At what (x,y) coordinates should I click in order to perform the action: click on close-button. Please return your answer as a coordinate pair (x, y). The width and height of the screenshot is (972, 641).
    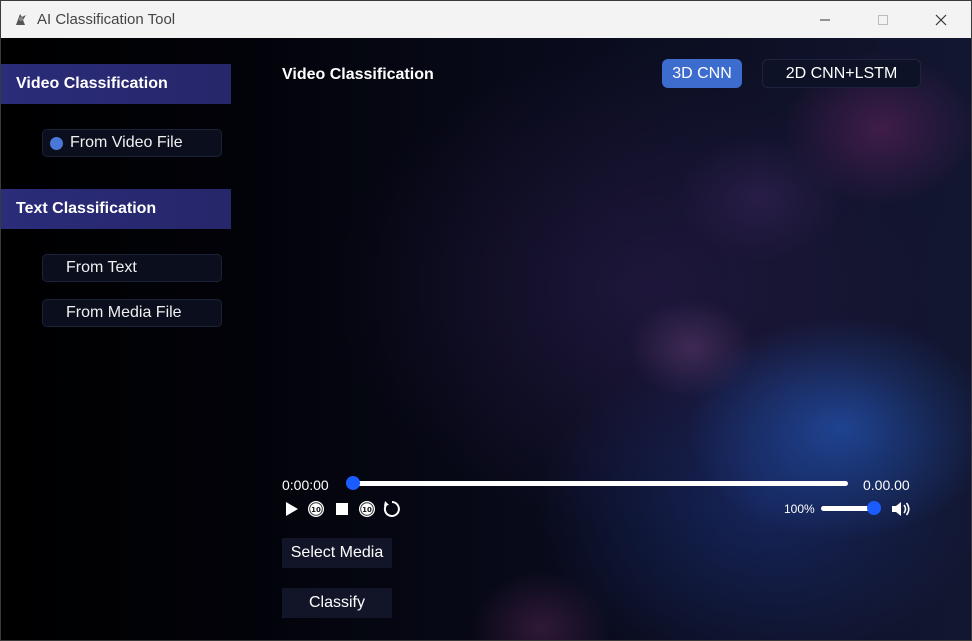
    Looking at the image, I should click on (941, 19).